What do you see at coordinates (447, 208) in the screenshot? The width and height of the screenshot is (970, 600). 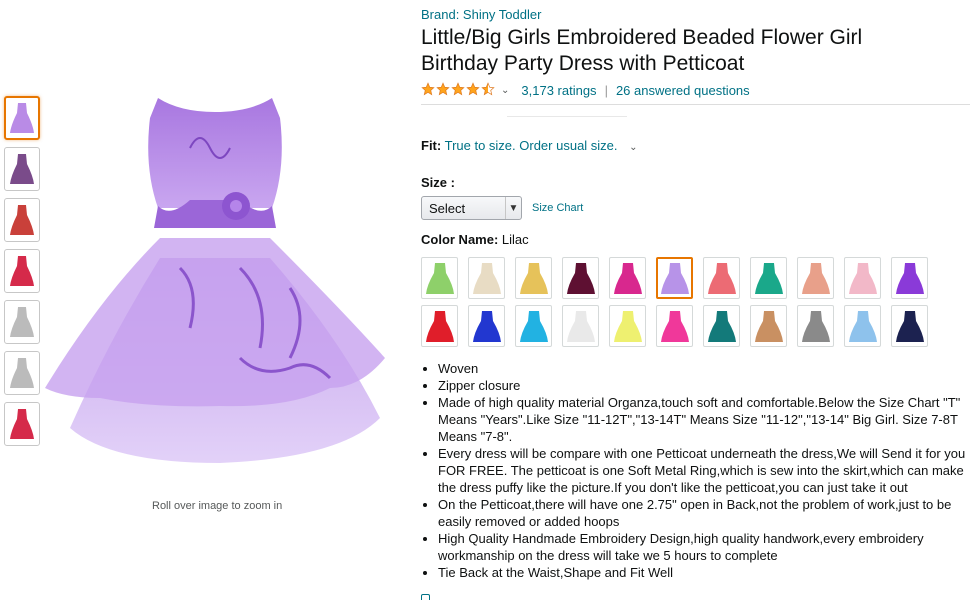 I see `size-select-value: Select` at bounding box center [447, 208].